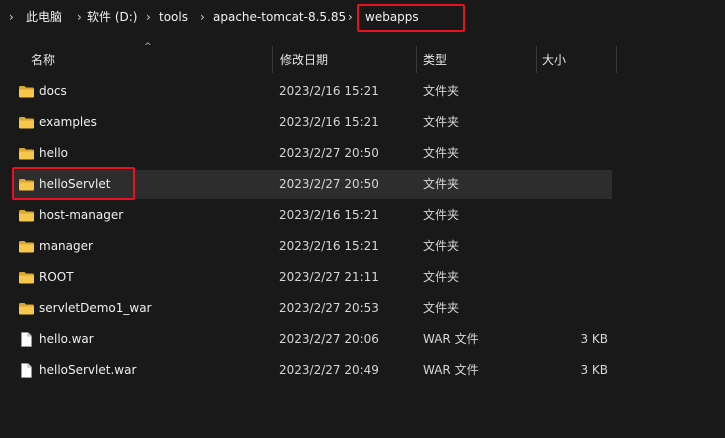 Image resolution: width=725 pixels, height=438 pixels. I want to click on column-header-type: 类型, so click(435, 60).